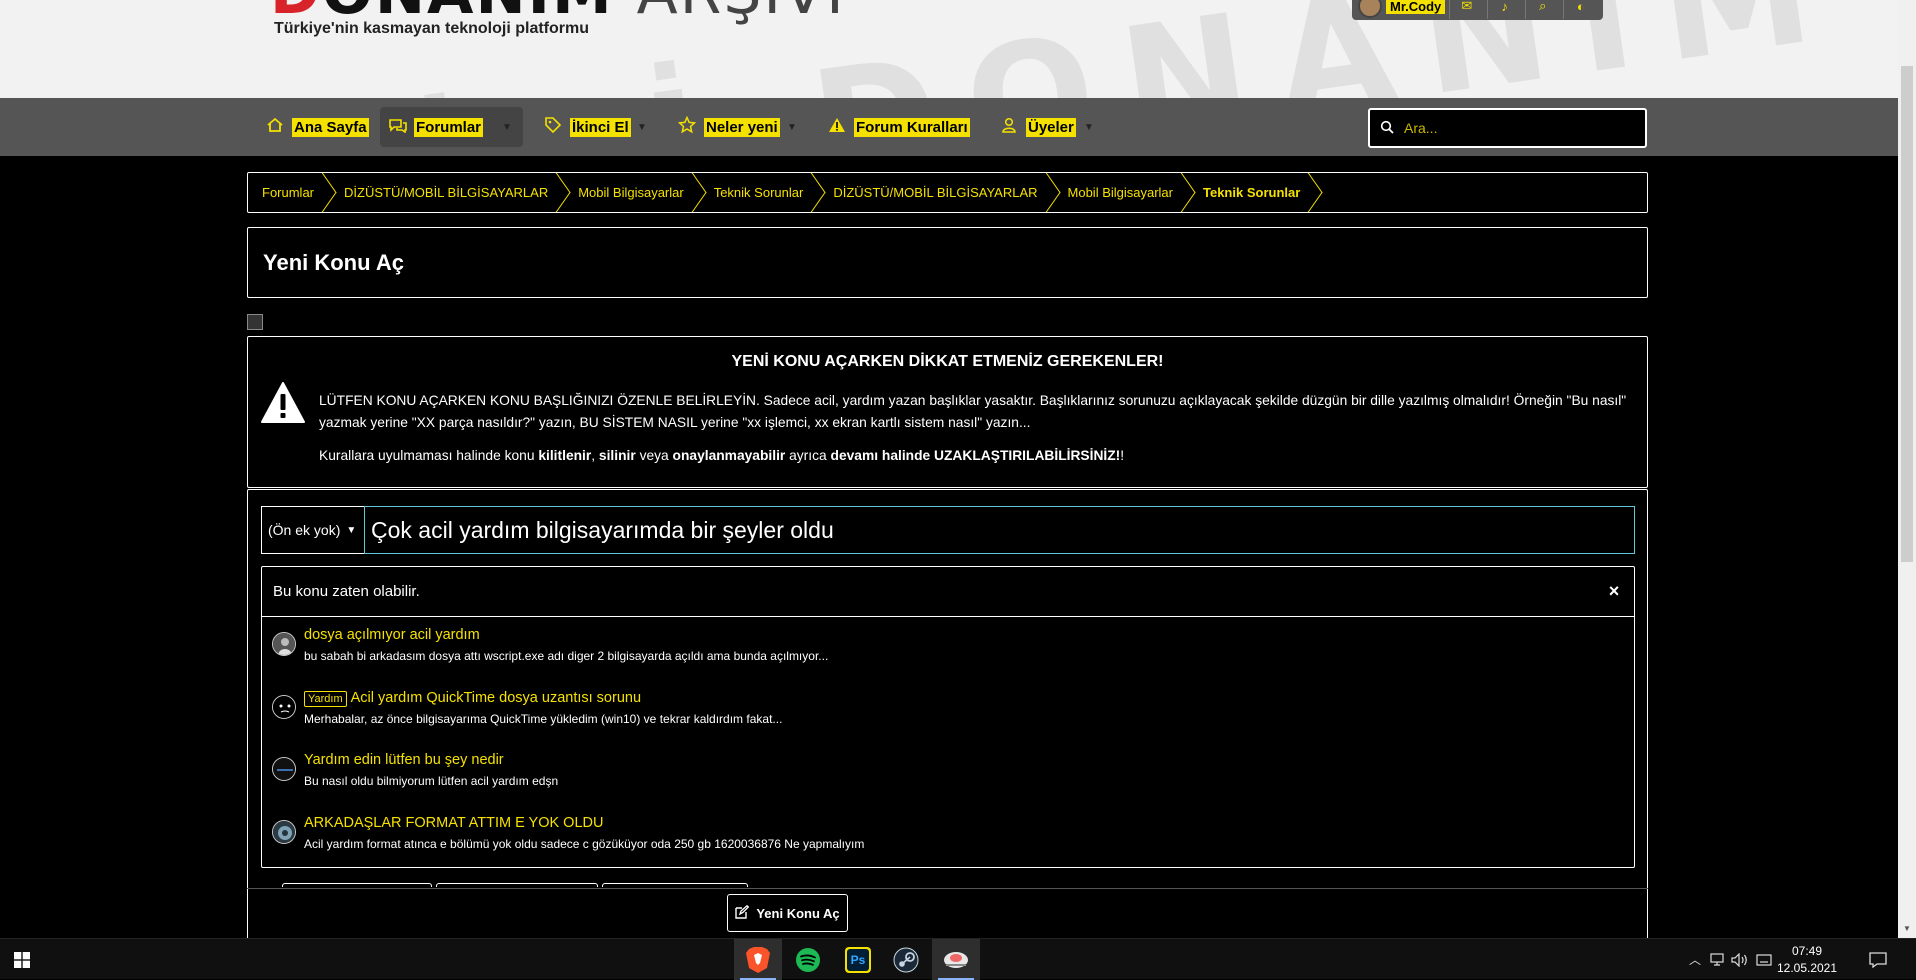 The height and width of the screenshot is (980, 1916). What do you see at coordinates (1542, 9) in the screenshot?
I see `search-button: ⌕` at bounding box center [1542, 9].